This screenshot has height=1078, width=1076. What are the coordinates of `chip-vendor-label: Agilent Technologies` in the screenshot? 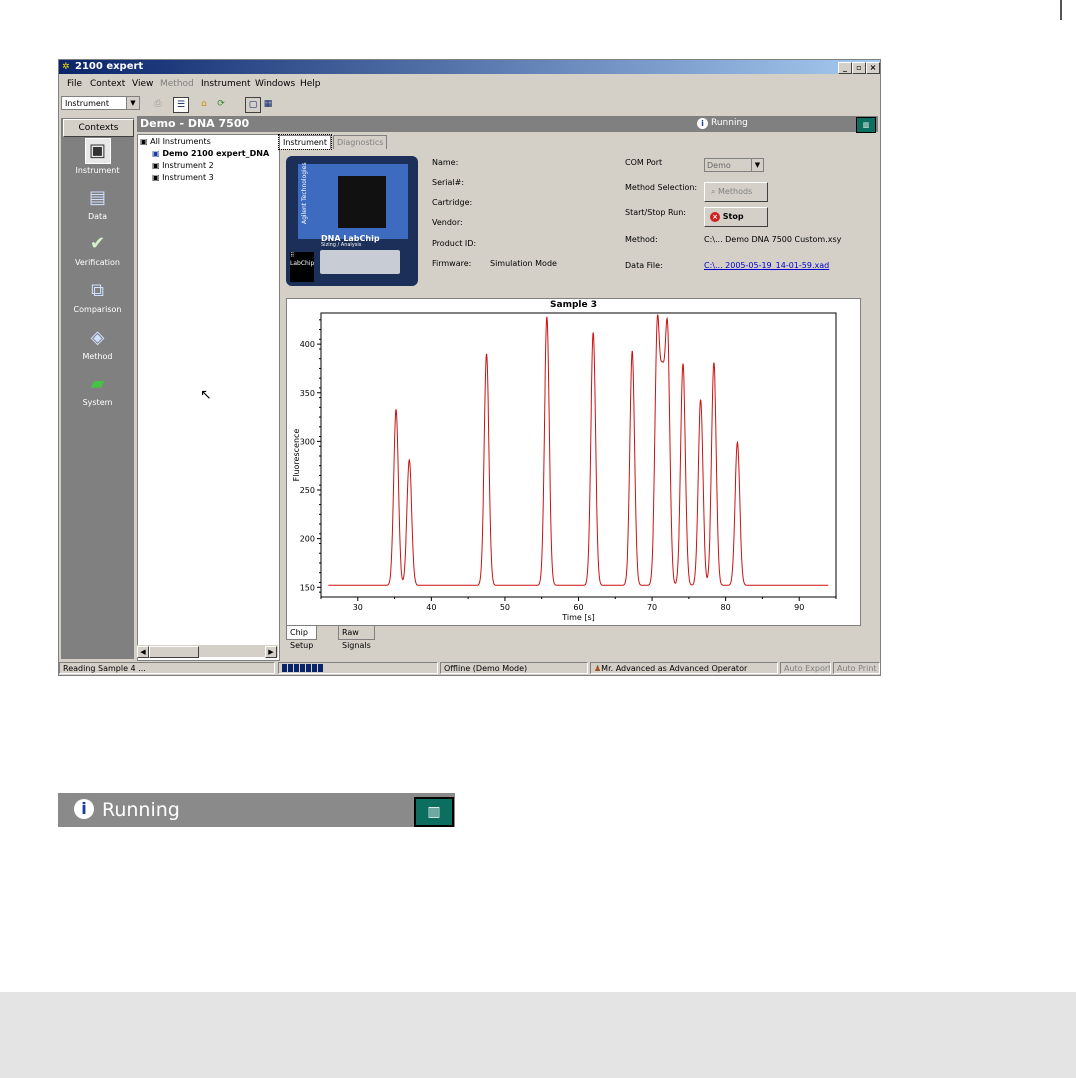 It's located at (304, 193).